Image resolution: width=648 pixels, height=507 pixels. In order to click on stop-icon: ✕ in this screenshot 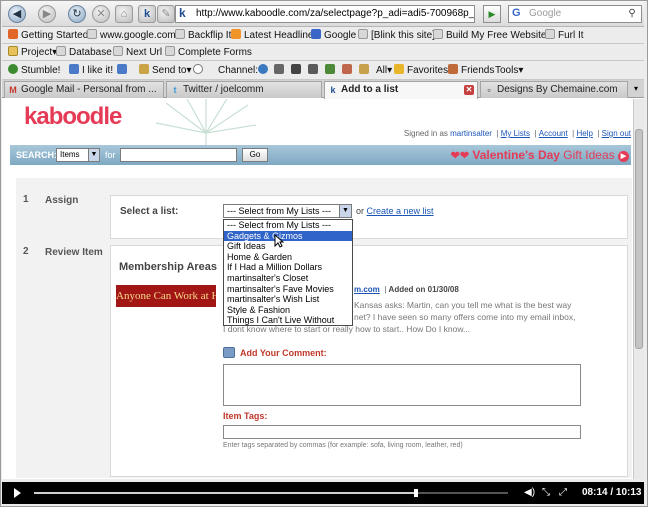, I will do `click(101, 14)`.